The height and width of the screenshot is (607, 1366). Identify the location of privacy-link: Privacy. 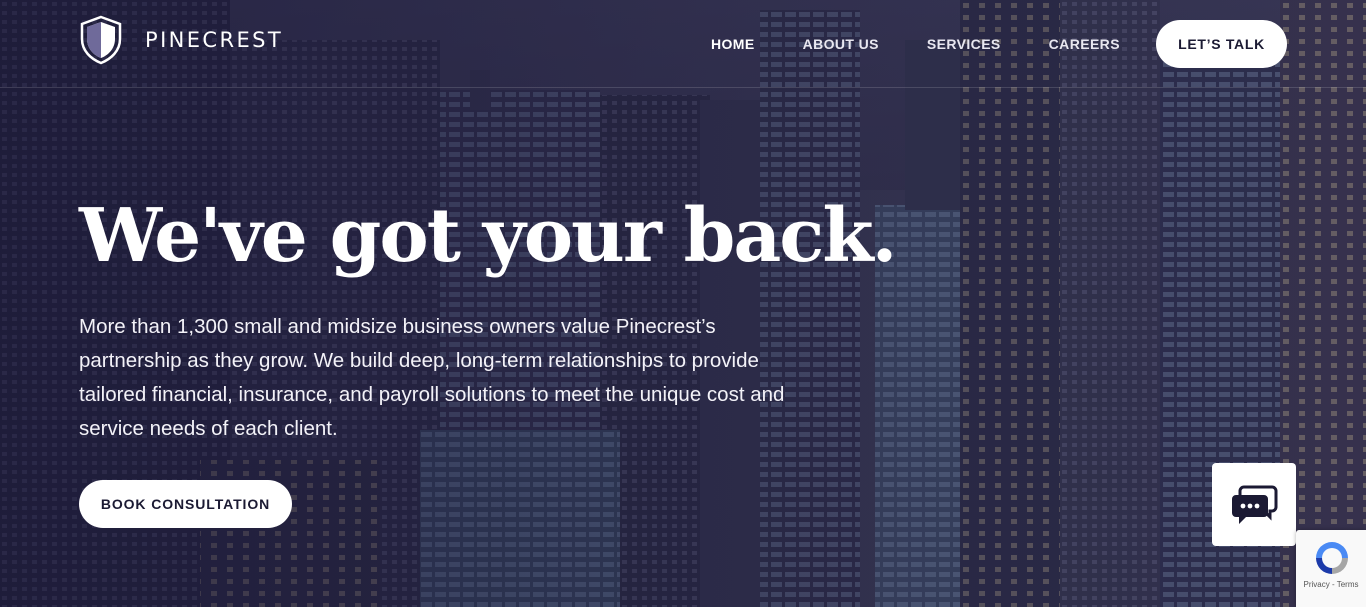
(1317, 584).